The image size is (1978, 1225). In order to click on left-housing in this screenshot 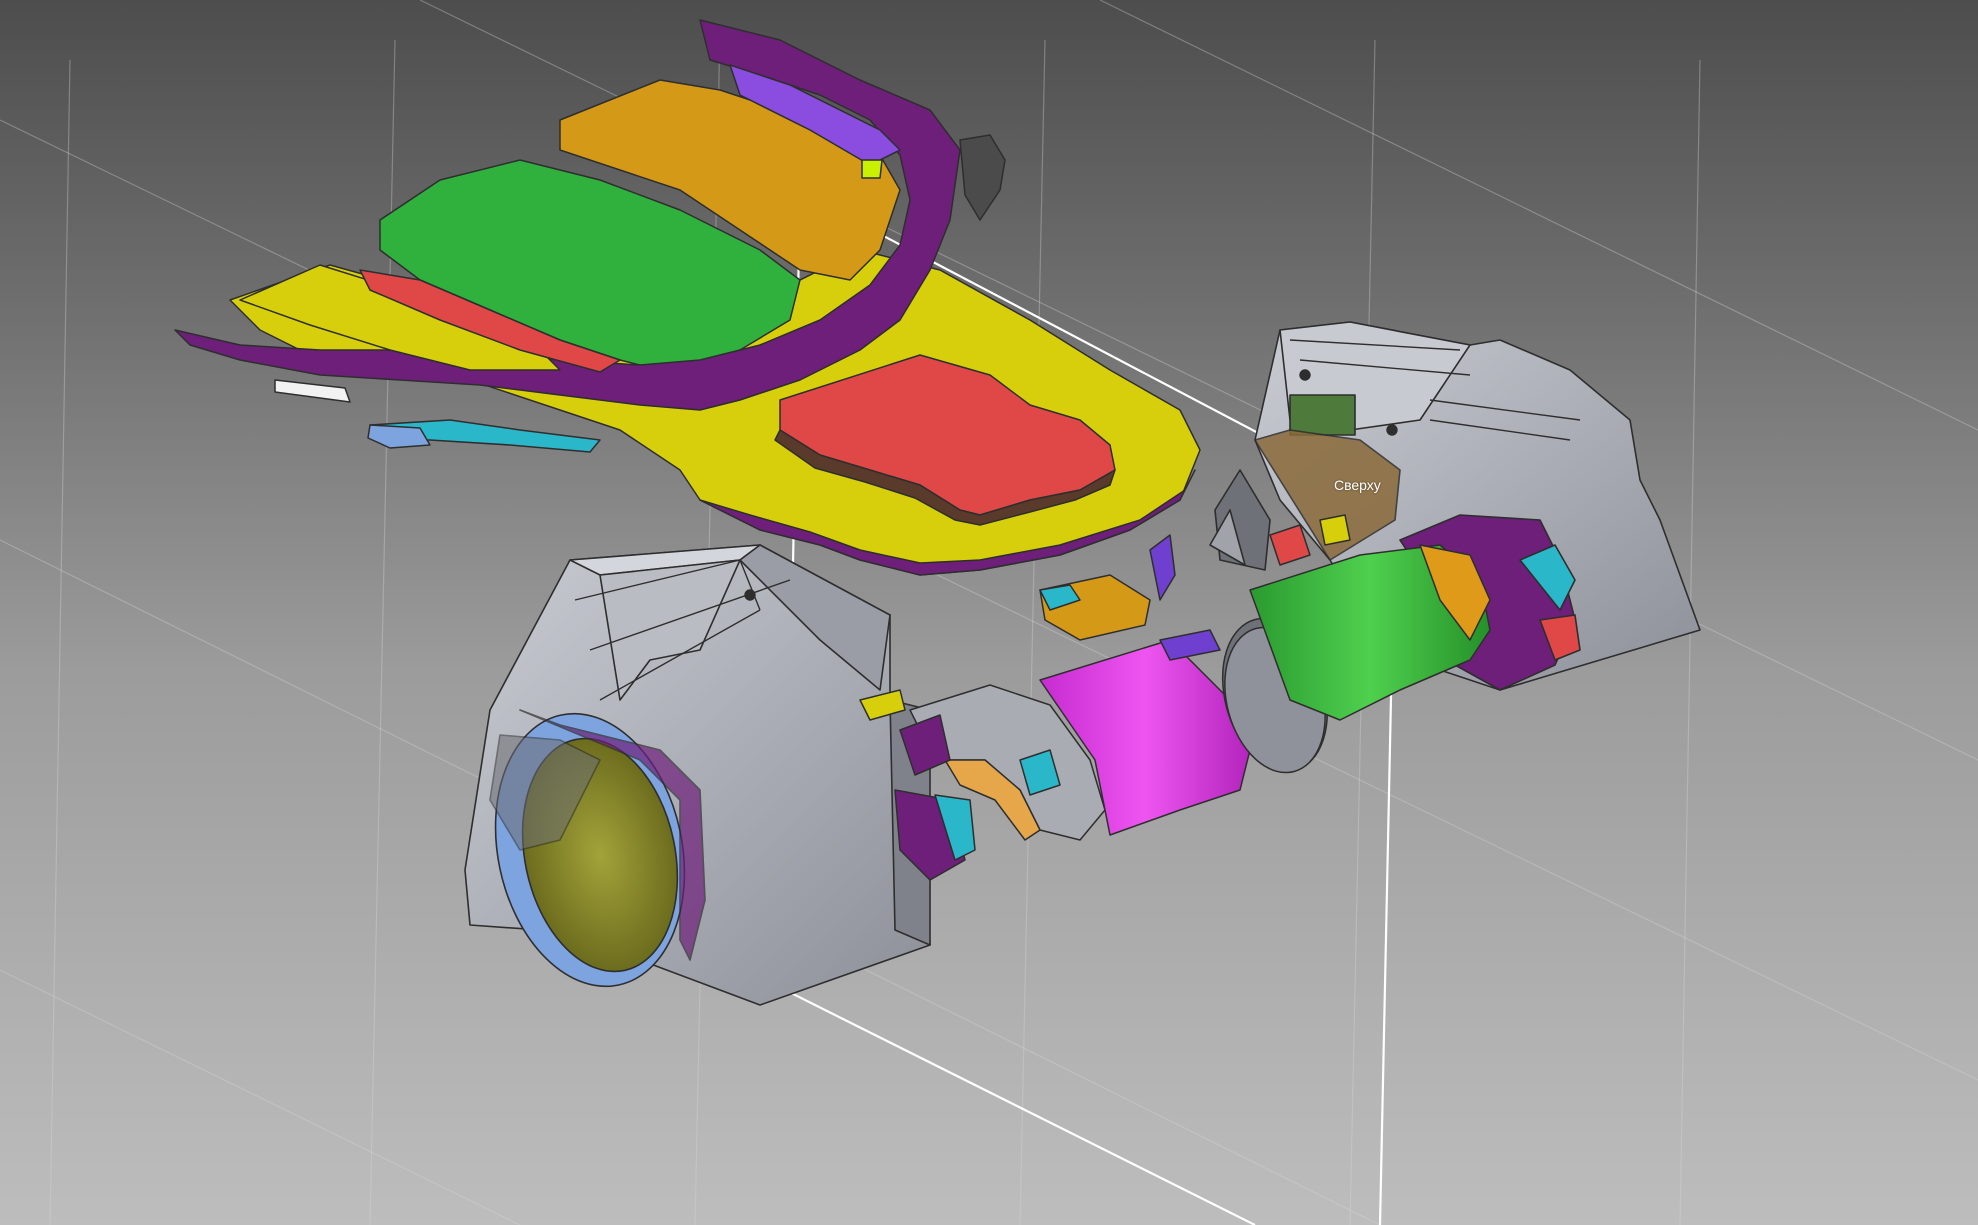, I will do `click(697, 775)`.